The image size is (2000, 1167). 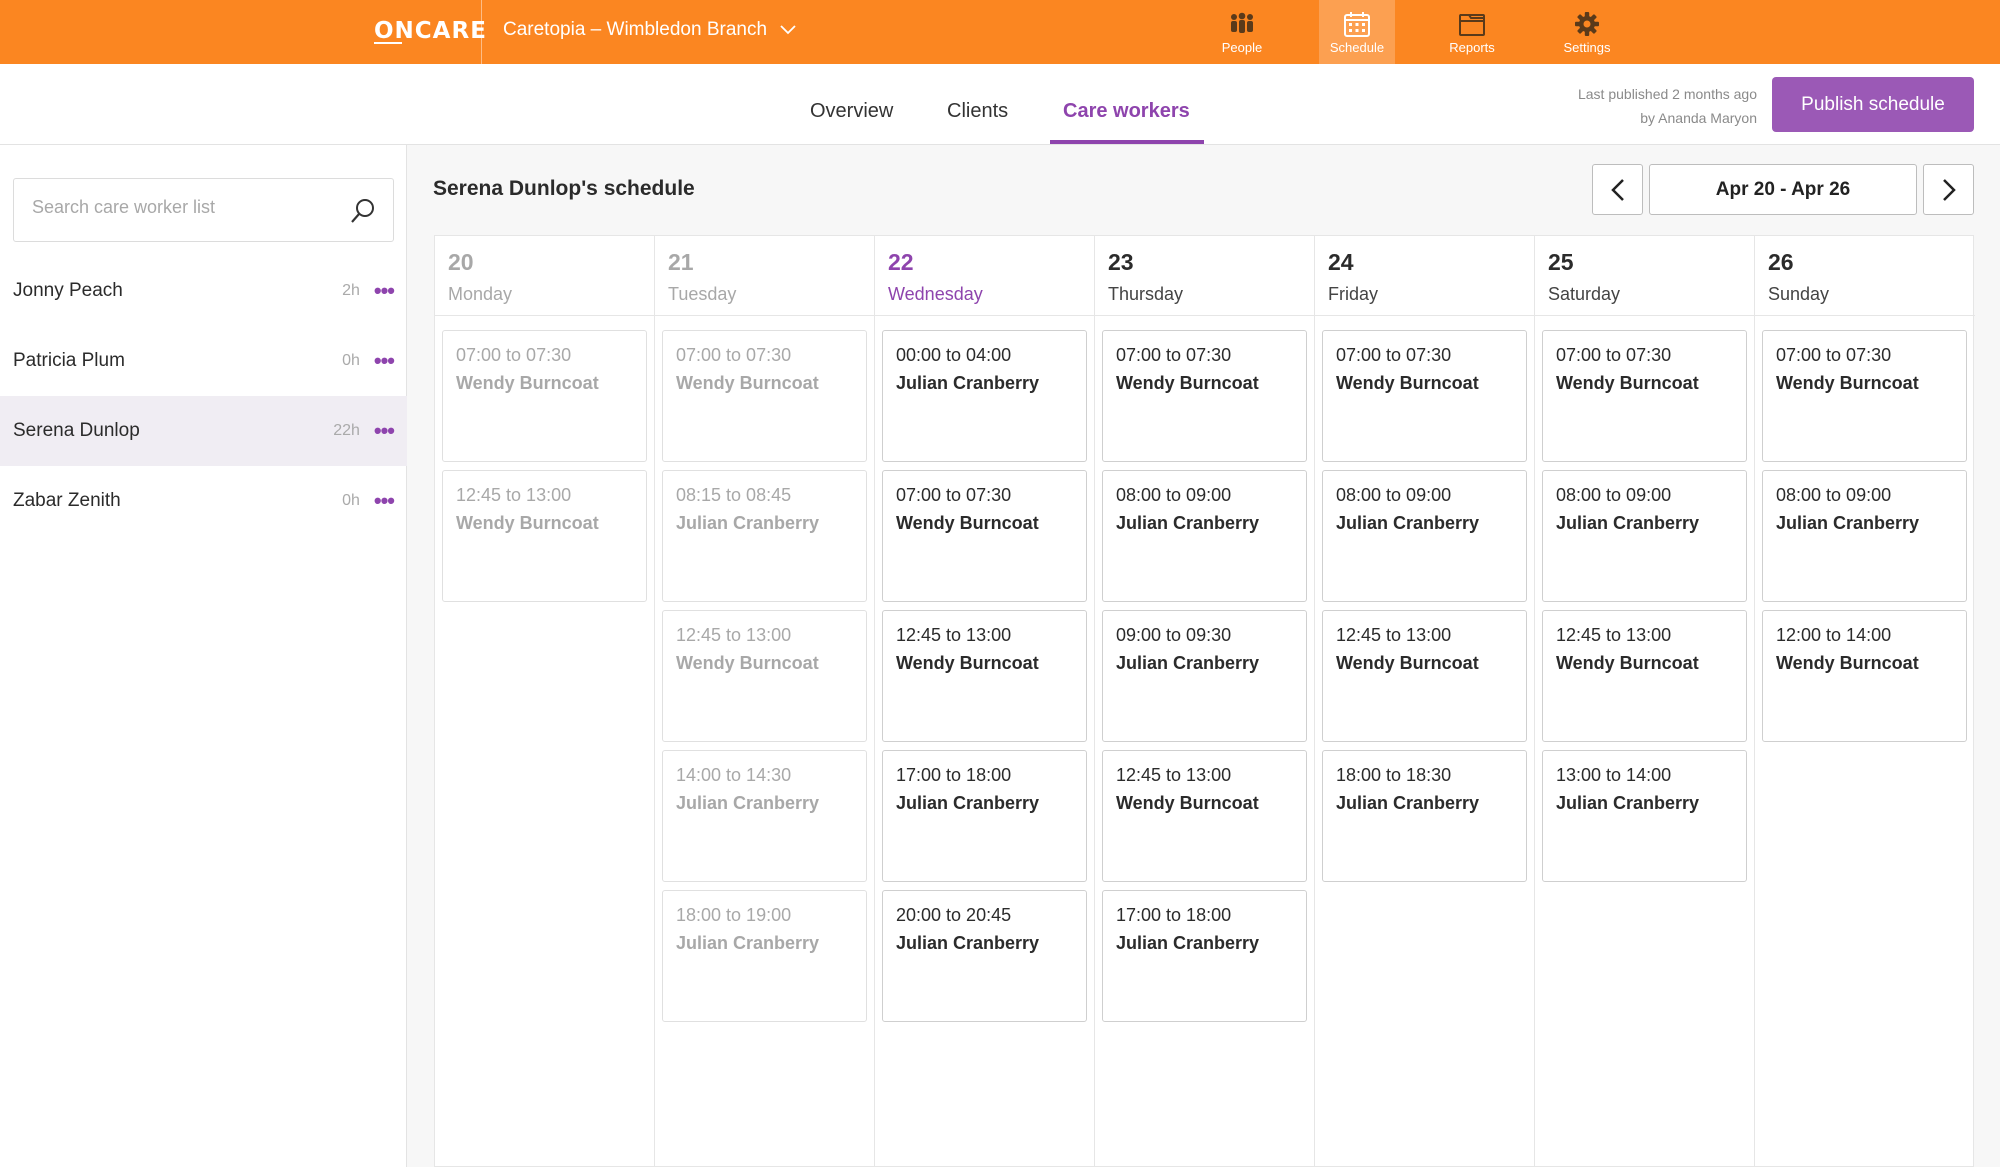 What do you see at coordinates (1587, 47) in the screenshot?
I see `nav-settings-label: Settings` at bounding box center [1587, 47].